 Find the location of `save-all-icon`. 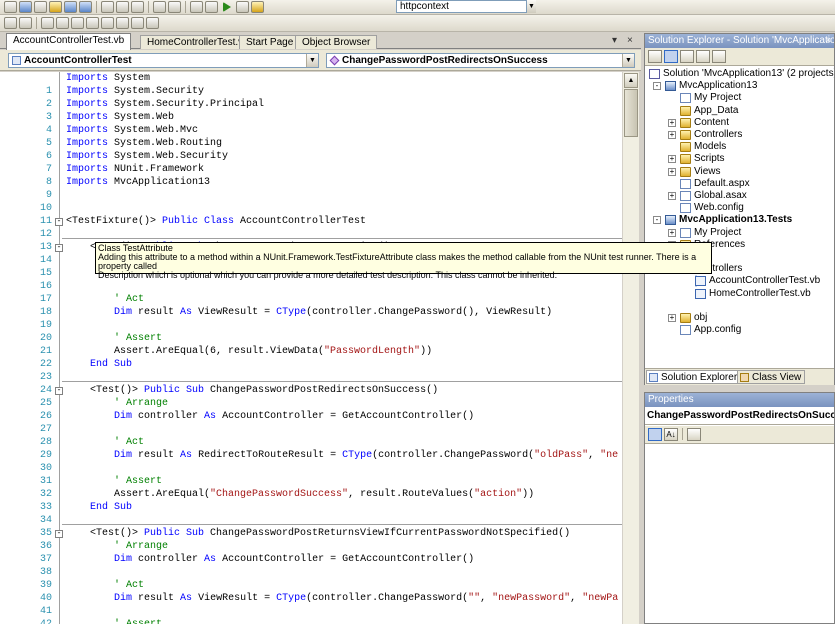

save-all-icon is located at coordinates (85, 7).